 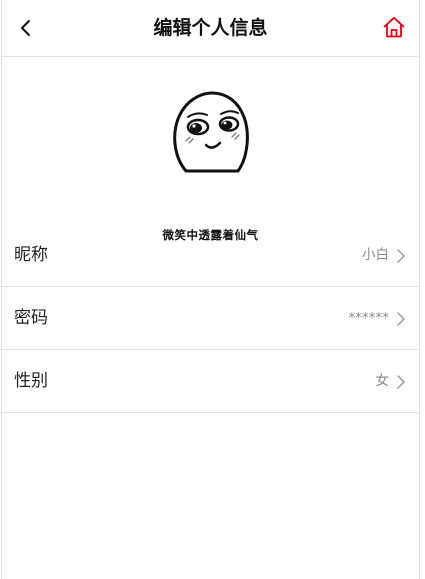 I want to click on password-value: ******, so click(x=369, y=318).